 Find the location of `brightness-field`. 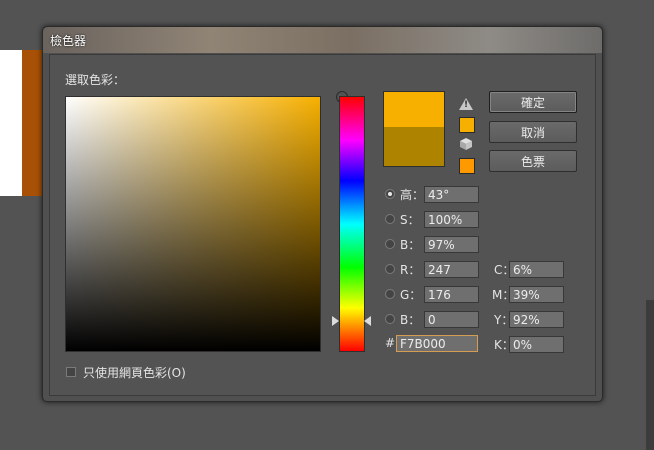

brightness-field is located at coordinates (451, 244).